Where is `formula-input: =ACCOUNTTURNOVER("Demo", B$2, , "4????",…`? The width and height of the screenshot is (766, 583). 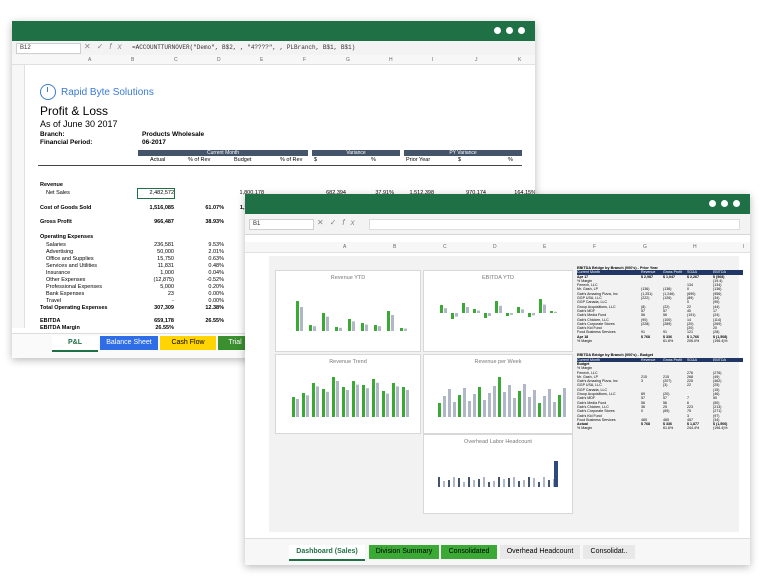 formula-input: =ACCOUNTTURNOVER("Demo", B$2, , "4????",… is located at coordinates (328, 47).